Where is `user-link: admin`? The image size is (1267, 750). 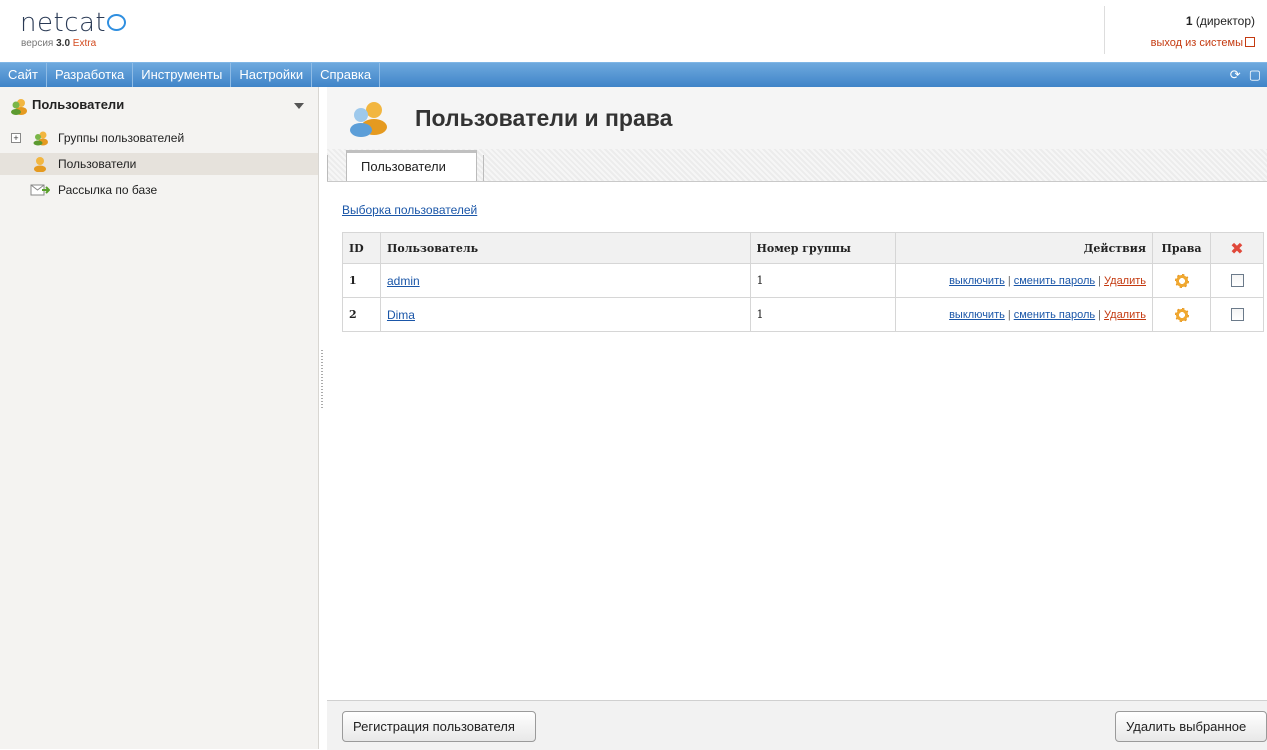
user-link: admin is located at coordinates (403, 281).